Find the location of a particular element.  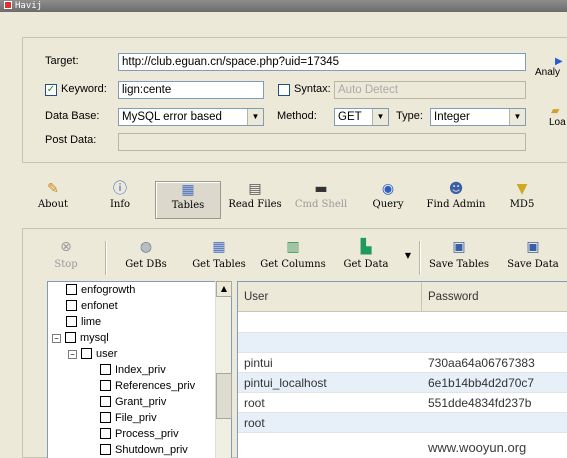

tree-item: File_priv is located at coordinates (128, 418).